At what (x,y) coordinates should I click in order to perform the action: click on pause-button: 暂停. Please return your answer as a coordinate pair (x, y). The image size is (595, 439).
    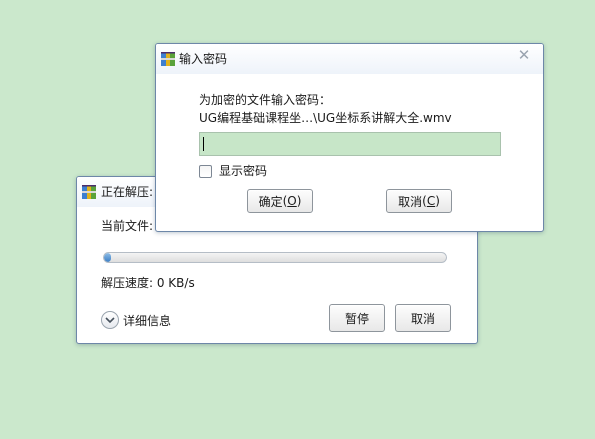
    Looking at the image, I should click on (357, 318).